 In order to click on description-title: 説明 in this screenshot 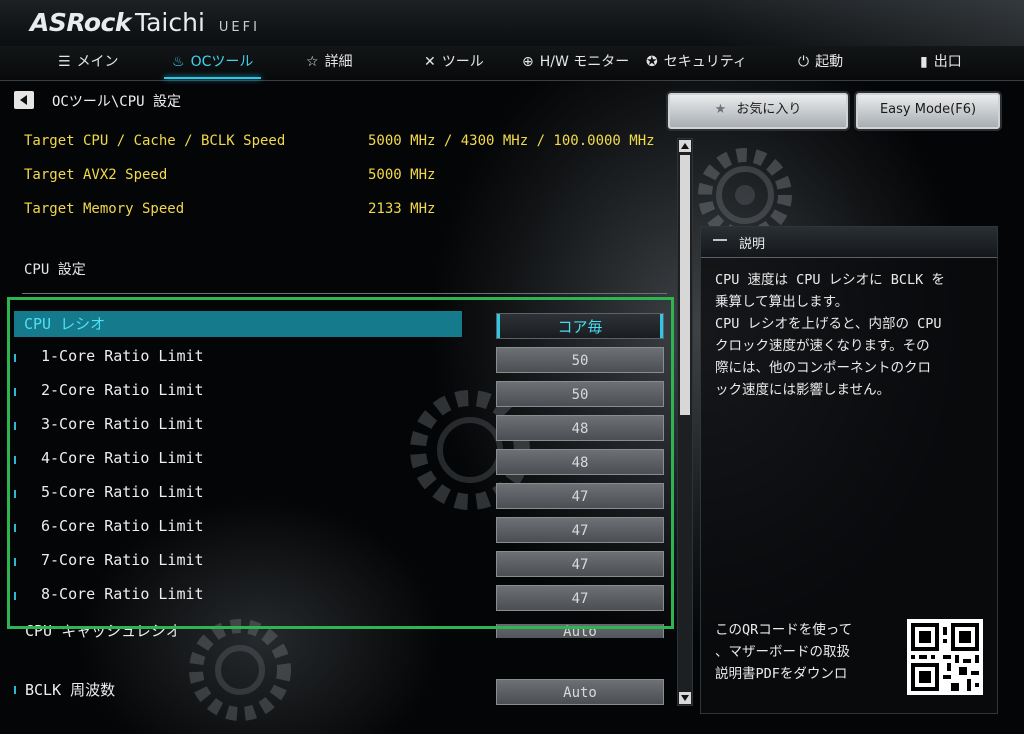, I will do `click(752, 244)`.